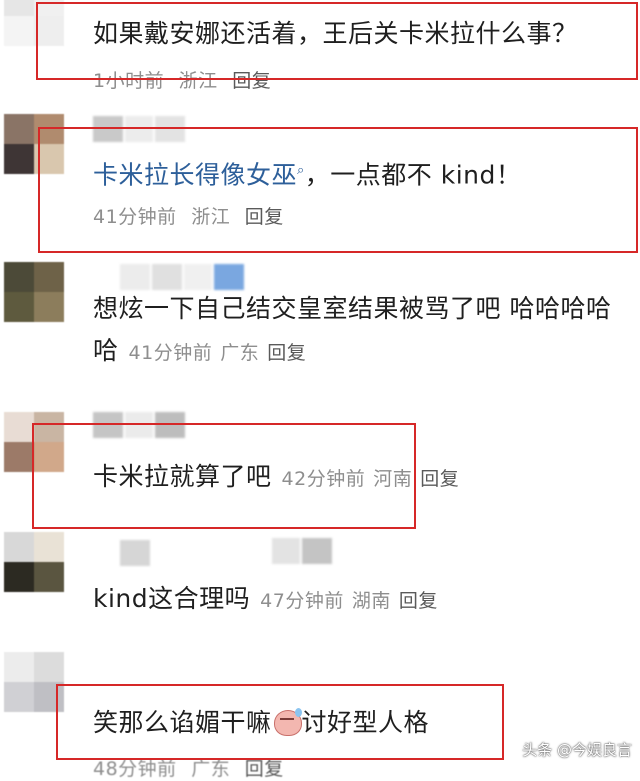 This screenshot has width=640, height=781. What do you see at coordinates (182, 476) in the screenshot?
I see `comment-text-main: 卡米拉就算了吧` at bounding box center [182, 476].